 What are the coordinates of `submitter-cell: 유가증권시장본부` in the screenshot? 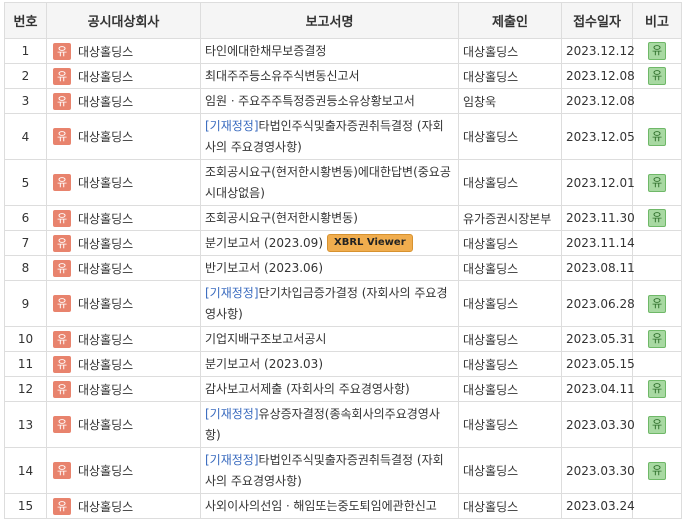 It's located at (510, 218).